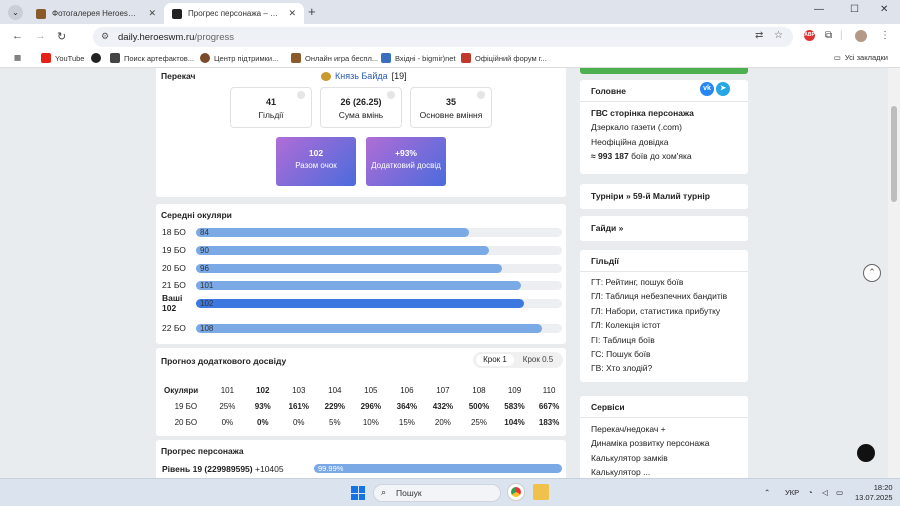 This screenshot has height=506, width=900. Describe the element at coordinates (312, 11) in the screenshot. I see `new-tab-button: +` at that location.